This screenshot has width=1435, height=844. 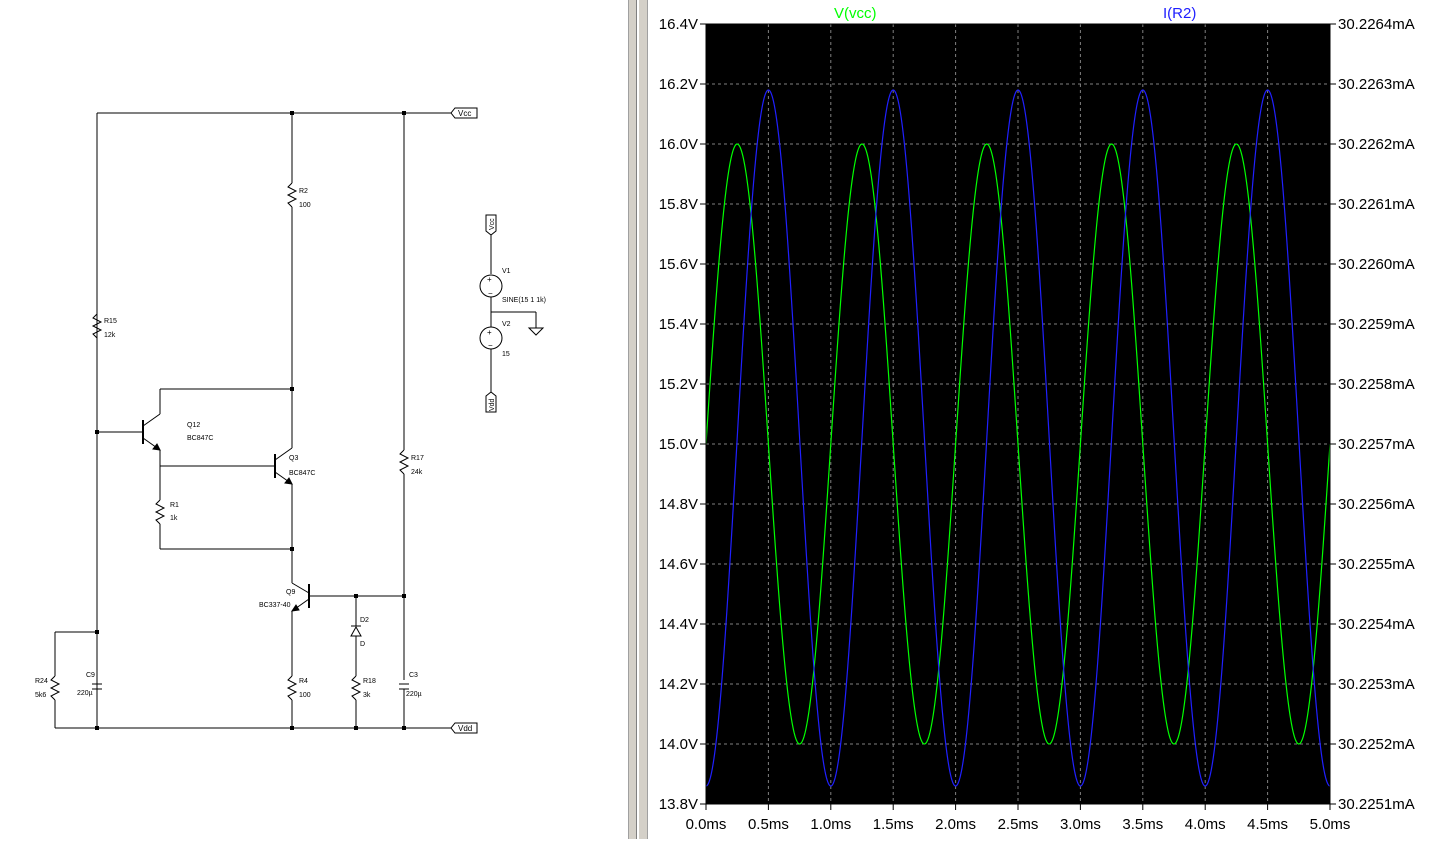 What do you see at coordinates (275, 605) in the screenshot?
I see `svg-text: BC337-40` at bounding box center [275, 605].